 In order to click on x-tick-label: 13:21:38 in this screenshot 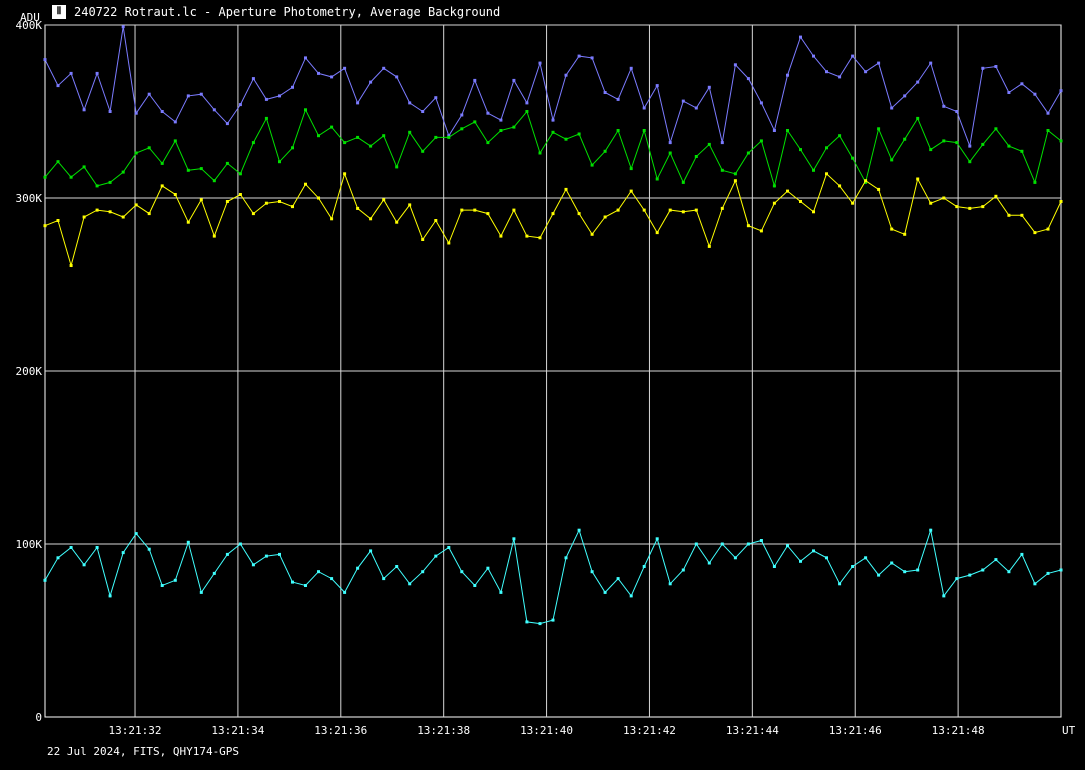, I will do `click(443, 730)`.